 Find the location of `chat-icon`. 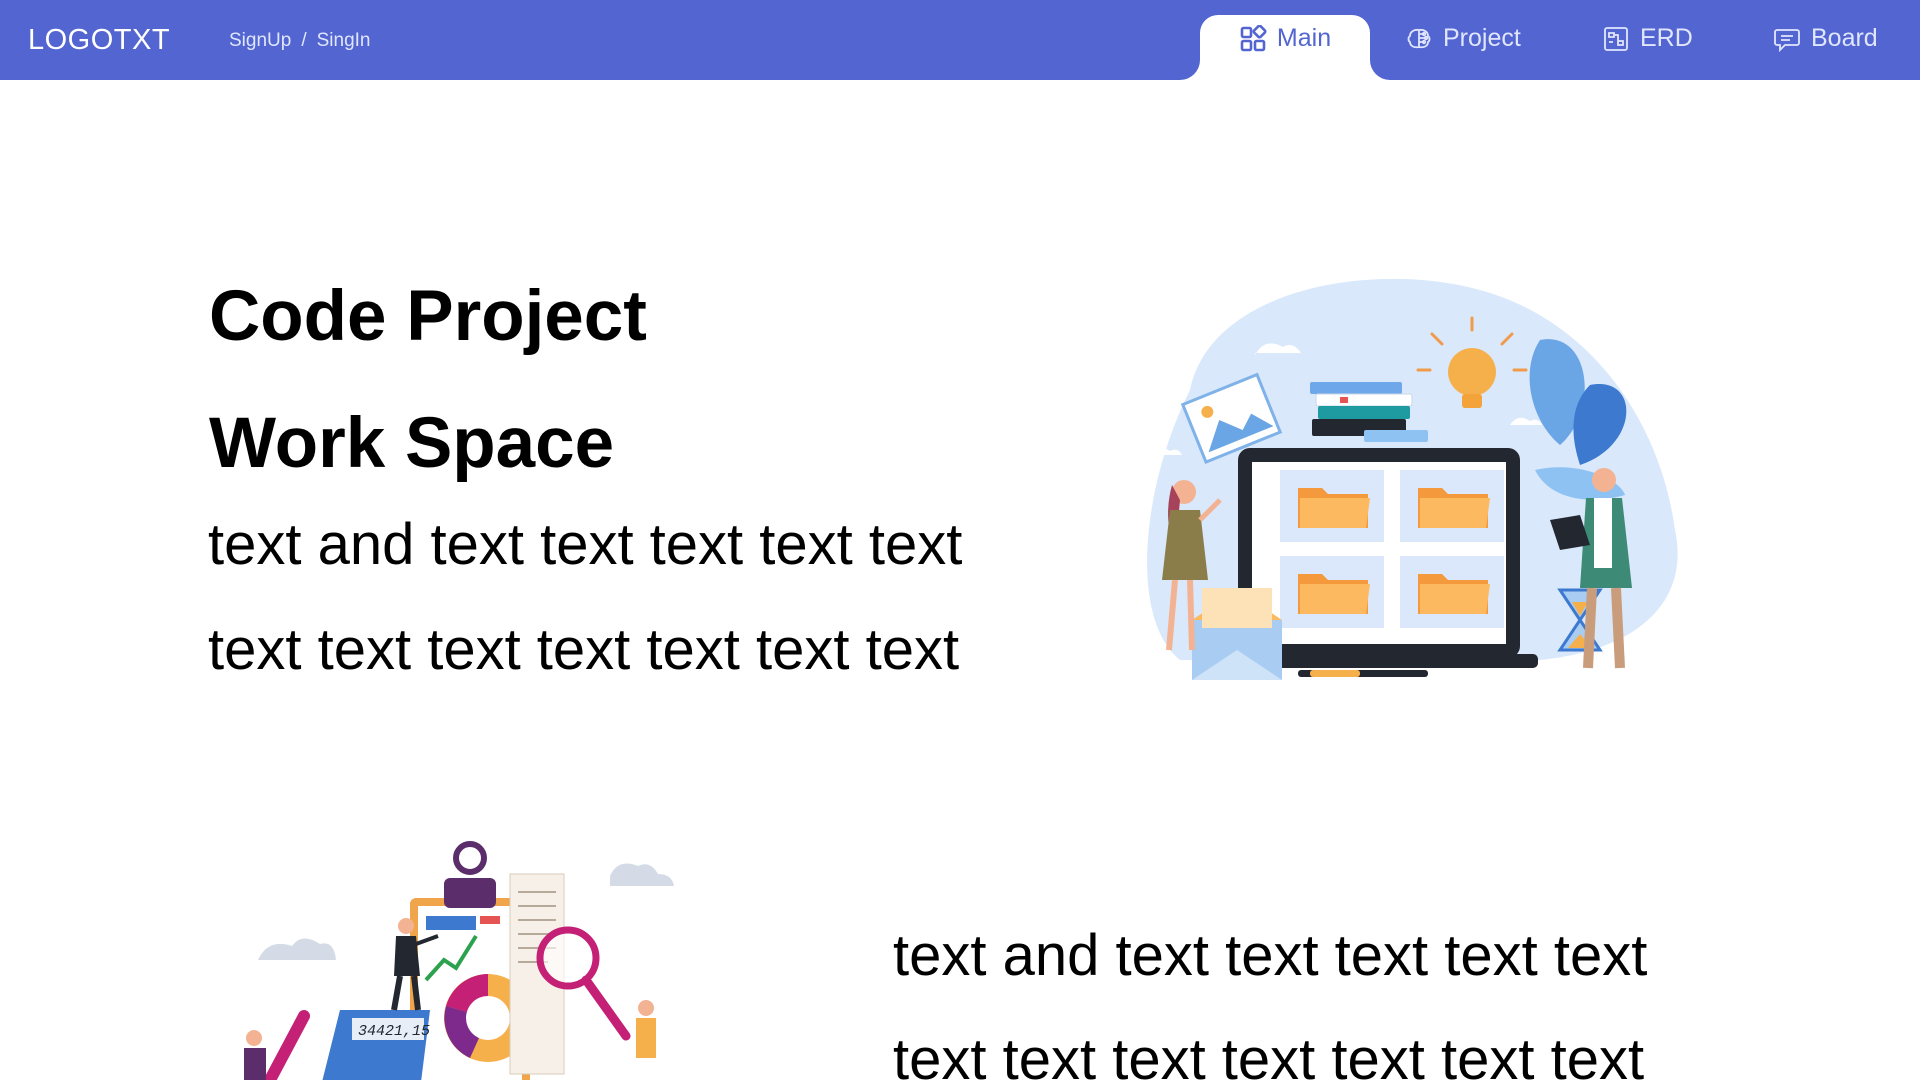

chat-icon is located at coordinates (1787, 41).